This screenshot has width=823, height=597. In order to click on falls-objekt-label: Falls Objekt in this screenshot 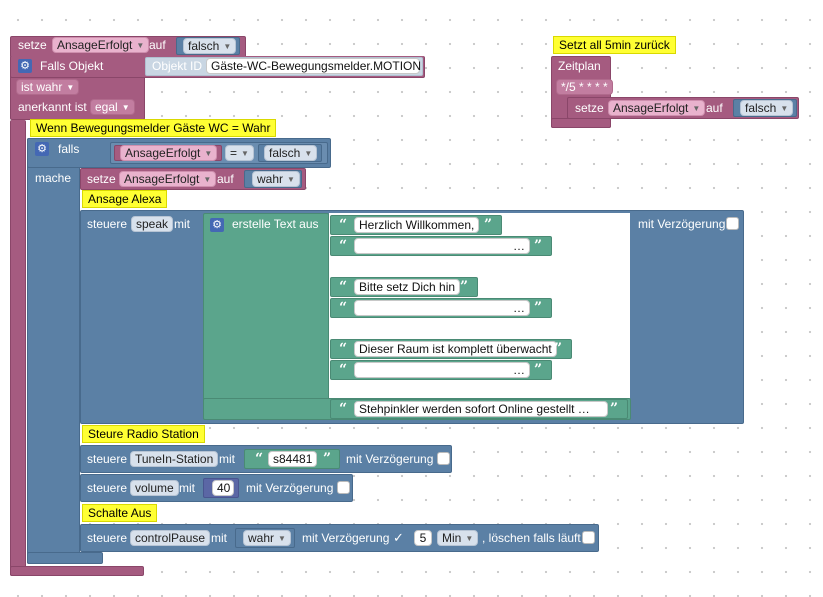, I will do `click(72, 66)`.